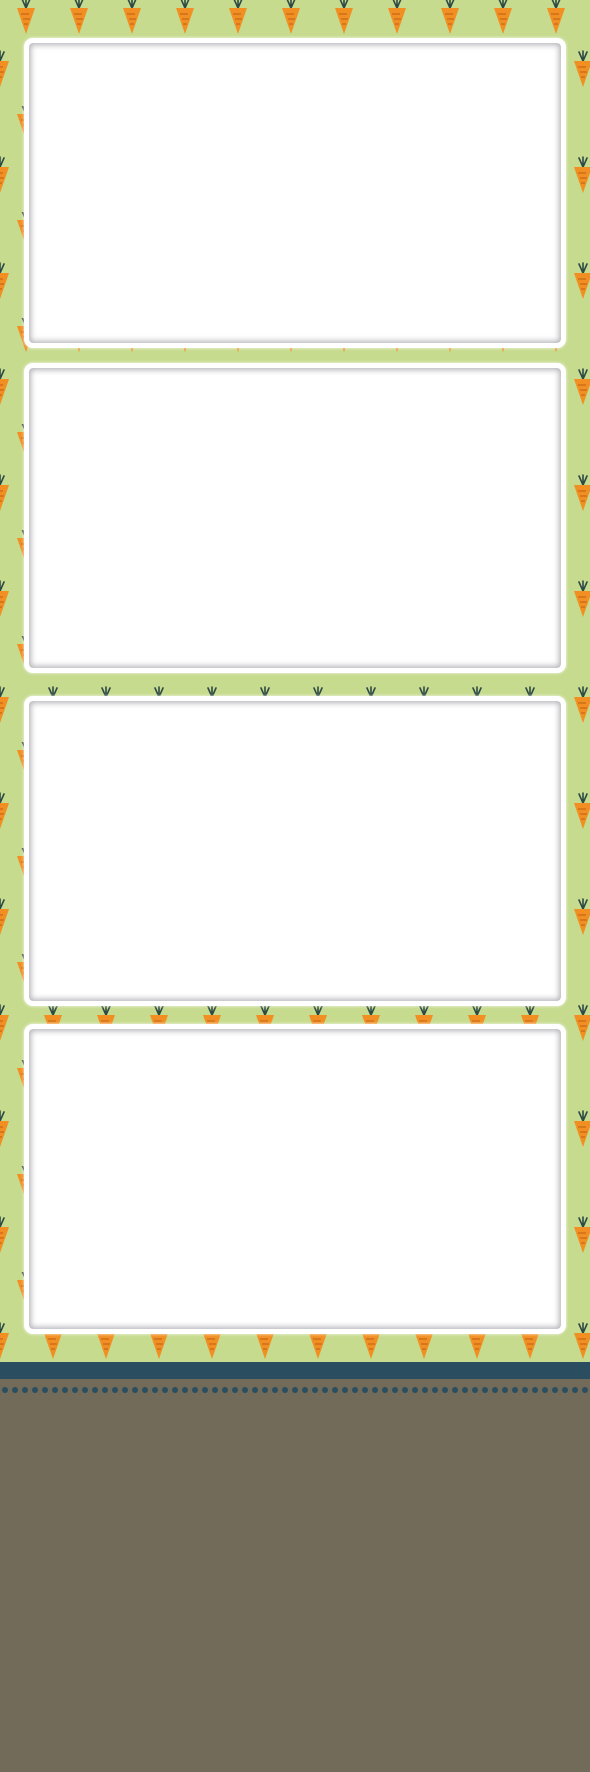  What do you see at coordinates (295, 1389) in the screenshot?
I see `dotted-border` at bounding box center [295, 1389].